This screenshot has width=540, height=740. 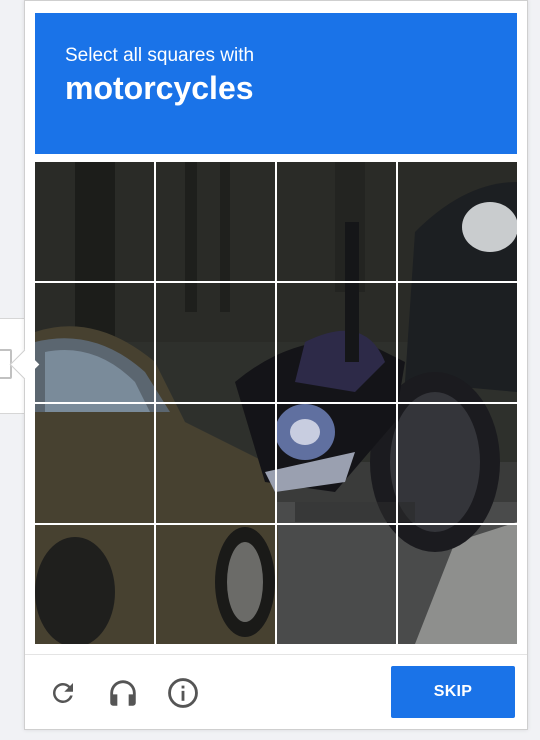 What do you see at coordinates (336, 342) in the screenshot?
I see `image-tile-r2-c3` at bounding box center [336, 342].